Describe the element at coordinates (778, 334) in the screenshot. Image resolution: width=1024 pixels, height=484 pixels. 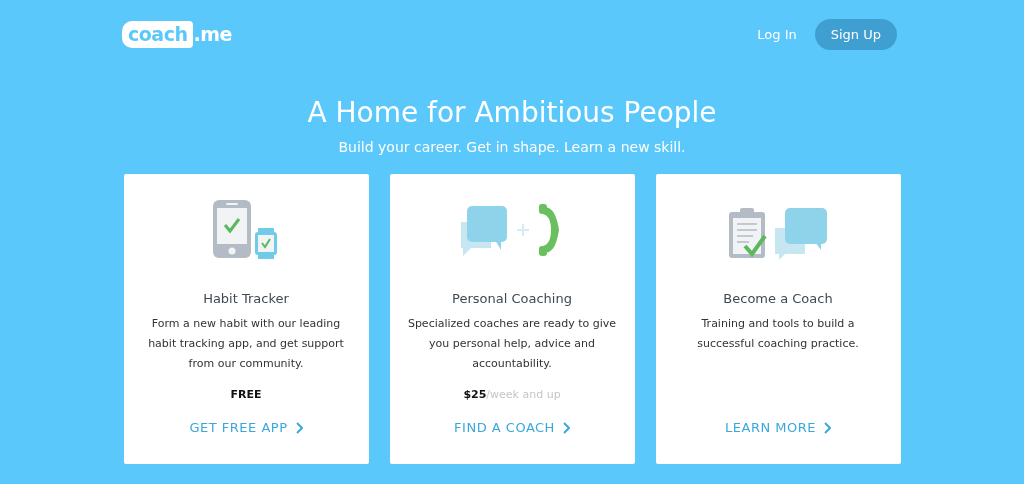
I see `card-description: Training and tools to build a successful coaching practice.` at that location.